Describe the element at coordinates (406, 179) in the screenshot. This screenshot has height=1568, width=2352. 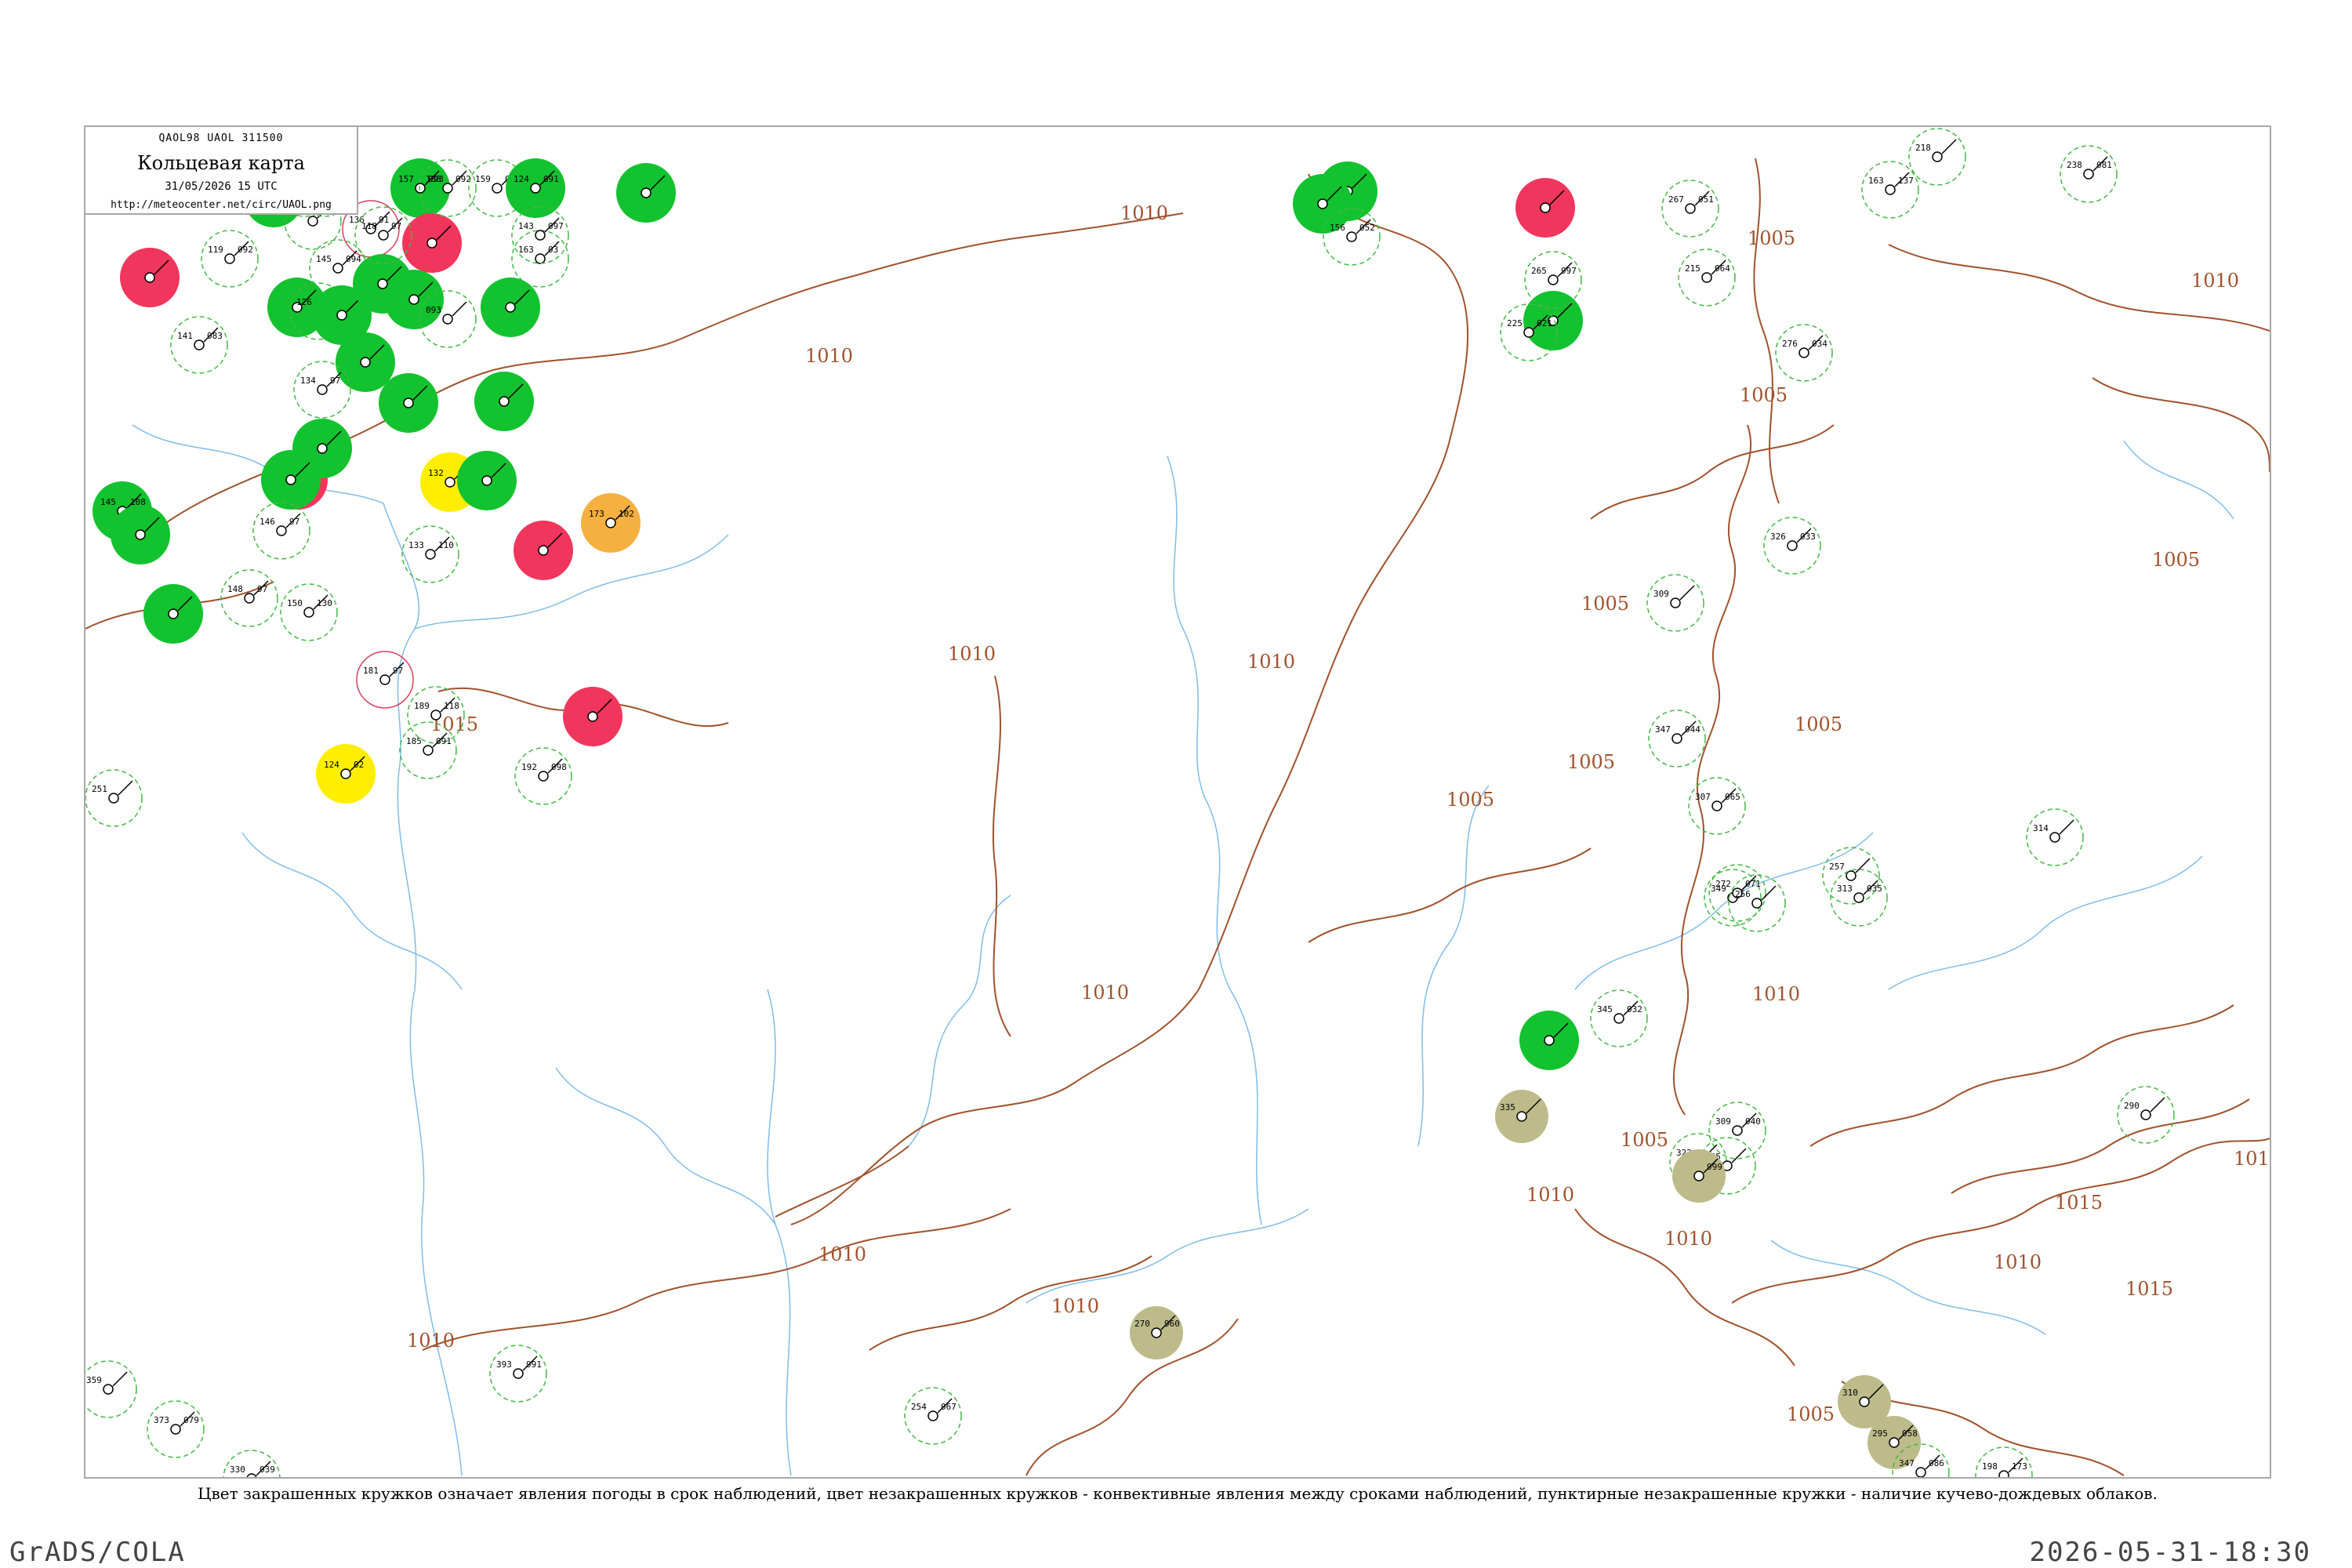
I see `station-temperature: 157` at that location.